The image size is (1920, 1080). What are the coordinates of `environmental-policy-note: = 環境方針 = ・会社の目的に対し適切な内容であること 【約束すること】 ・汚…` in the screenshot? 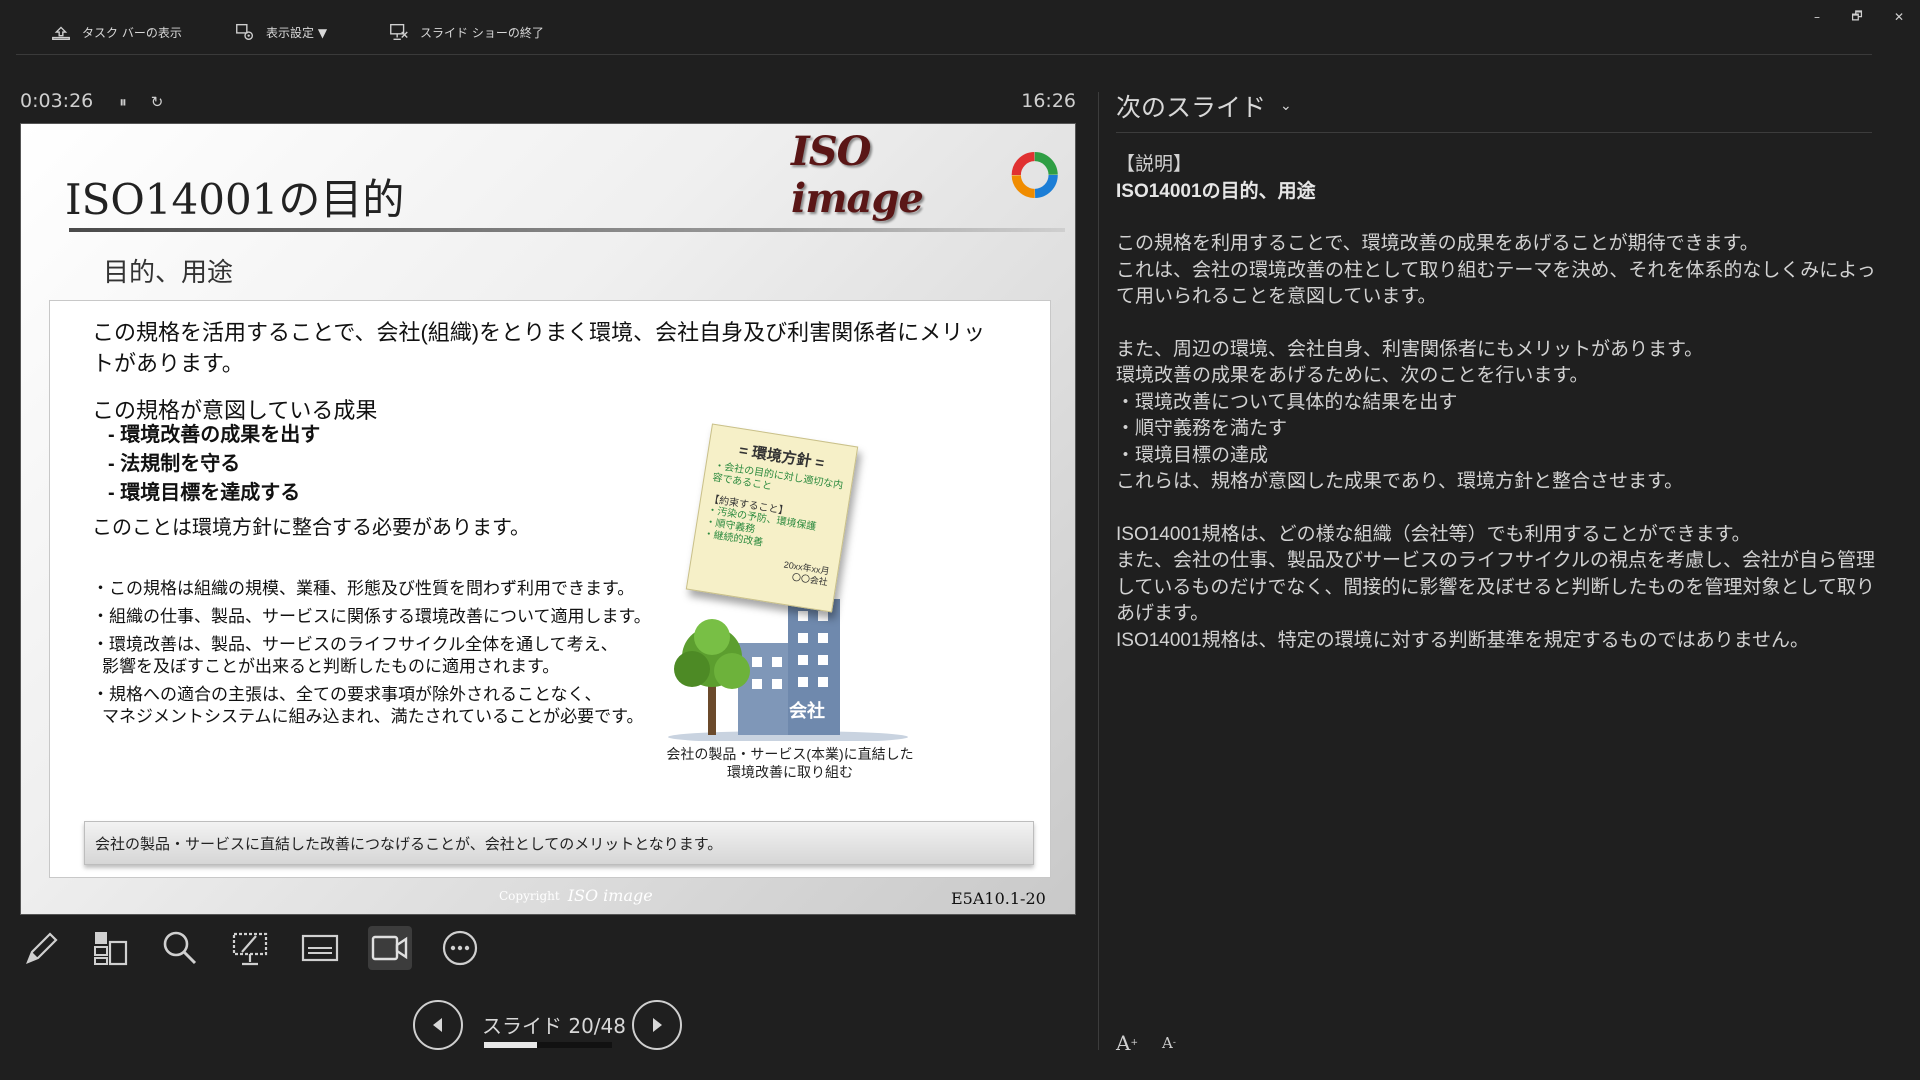 It's located at (772, 518).